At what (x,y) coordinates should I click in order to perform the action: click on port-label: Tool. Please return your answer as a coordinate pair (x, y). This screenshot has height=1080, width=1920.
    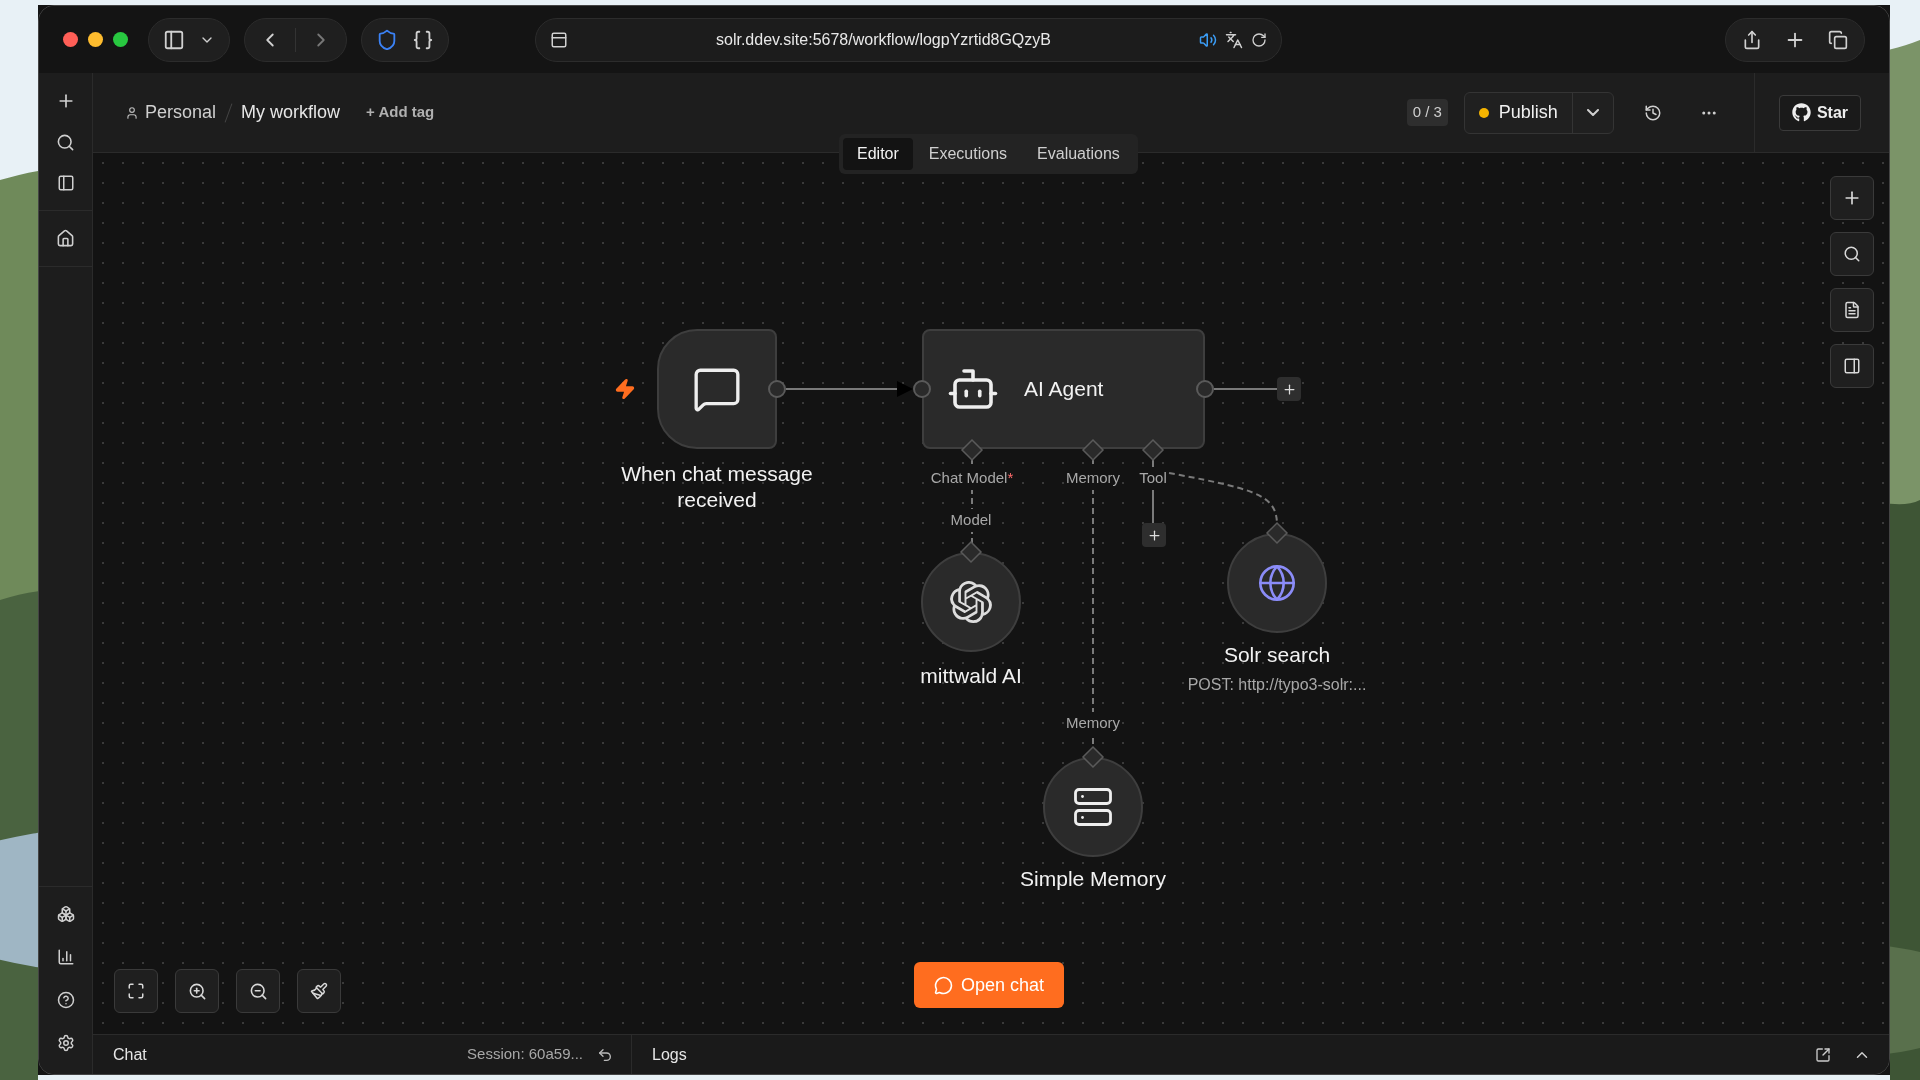
    Looking at the image, I should click on (1153, 478).